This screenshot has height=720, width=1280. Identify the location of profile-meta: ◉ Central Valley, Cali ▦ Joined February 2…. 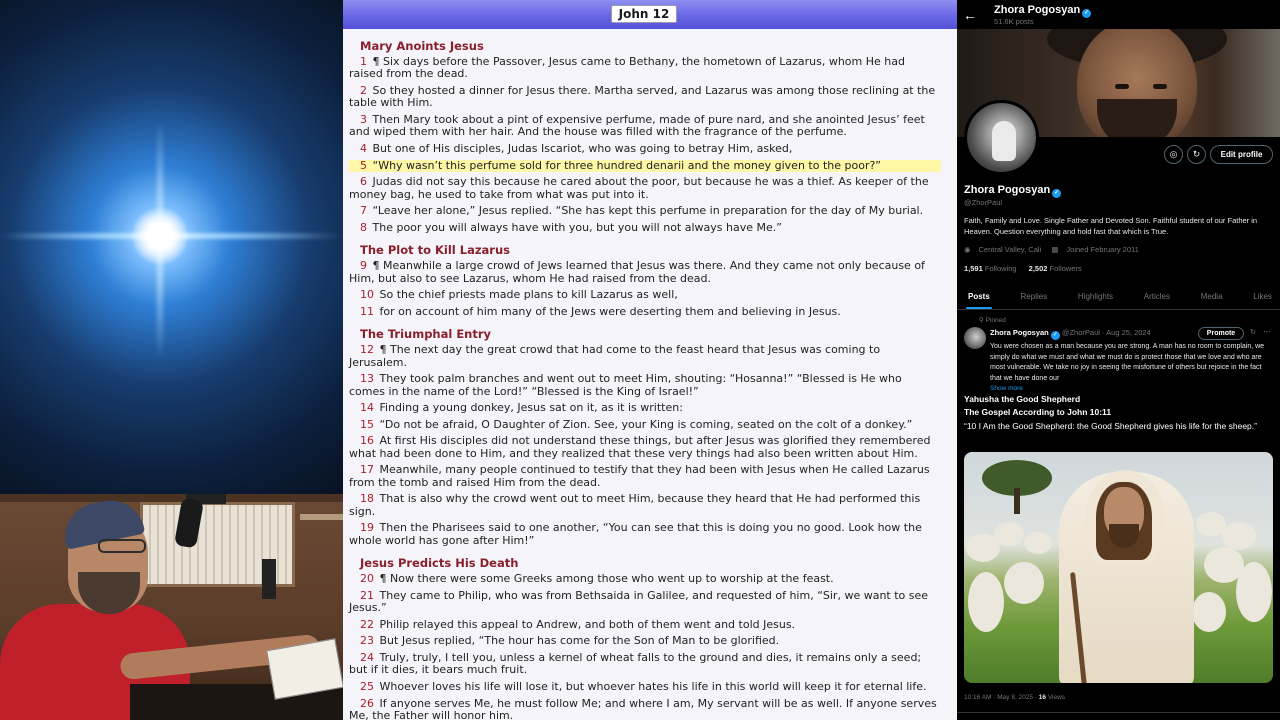
(1055, 249).